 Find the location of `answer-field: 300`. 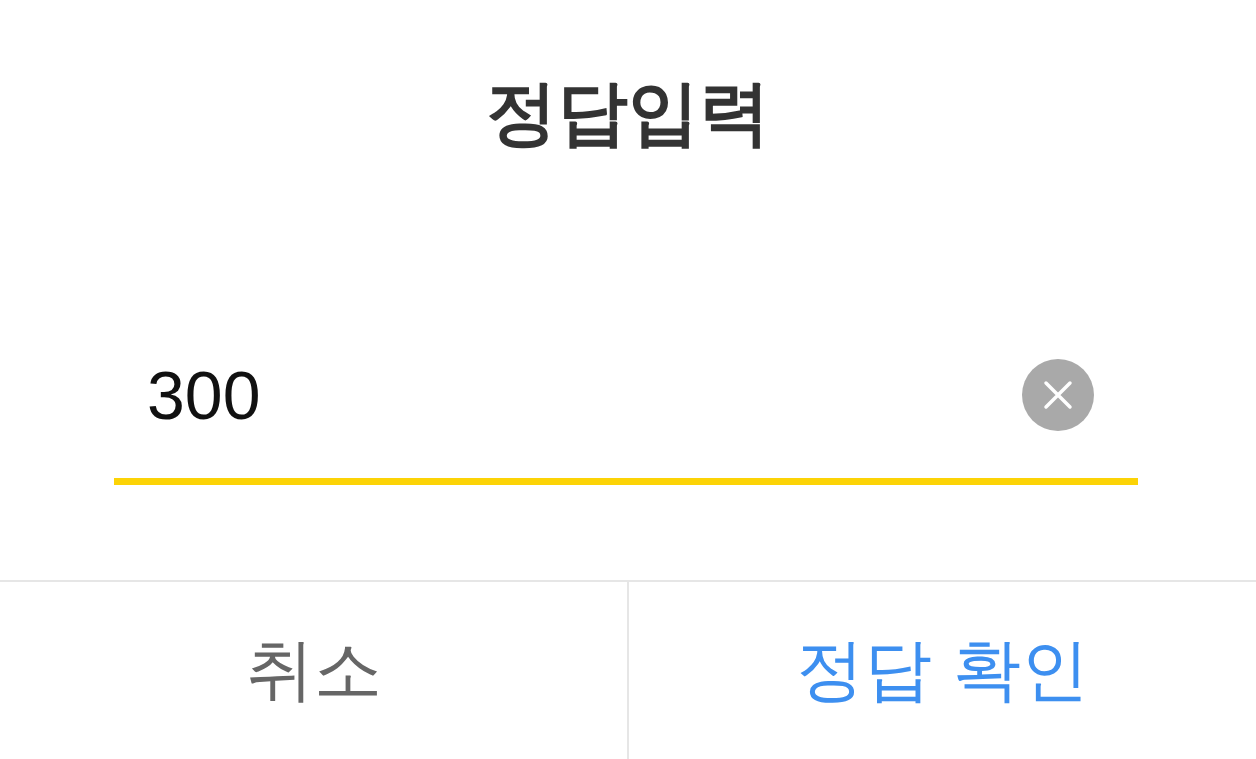

answer-field: 300 is located at coordinates (584, 395).